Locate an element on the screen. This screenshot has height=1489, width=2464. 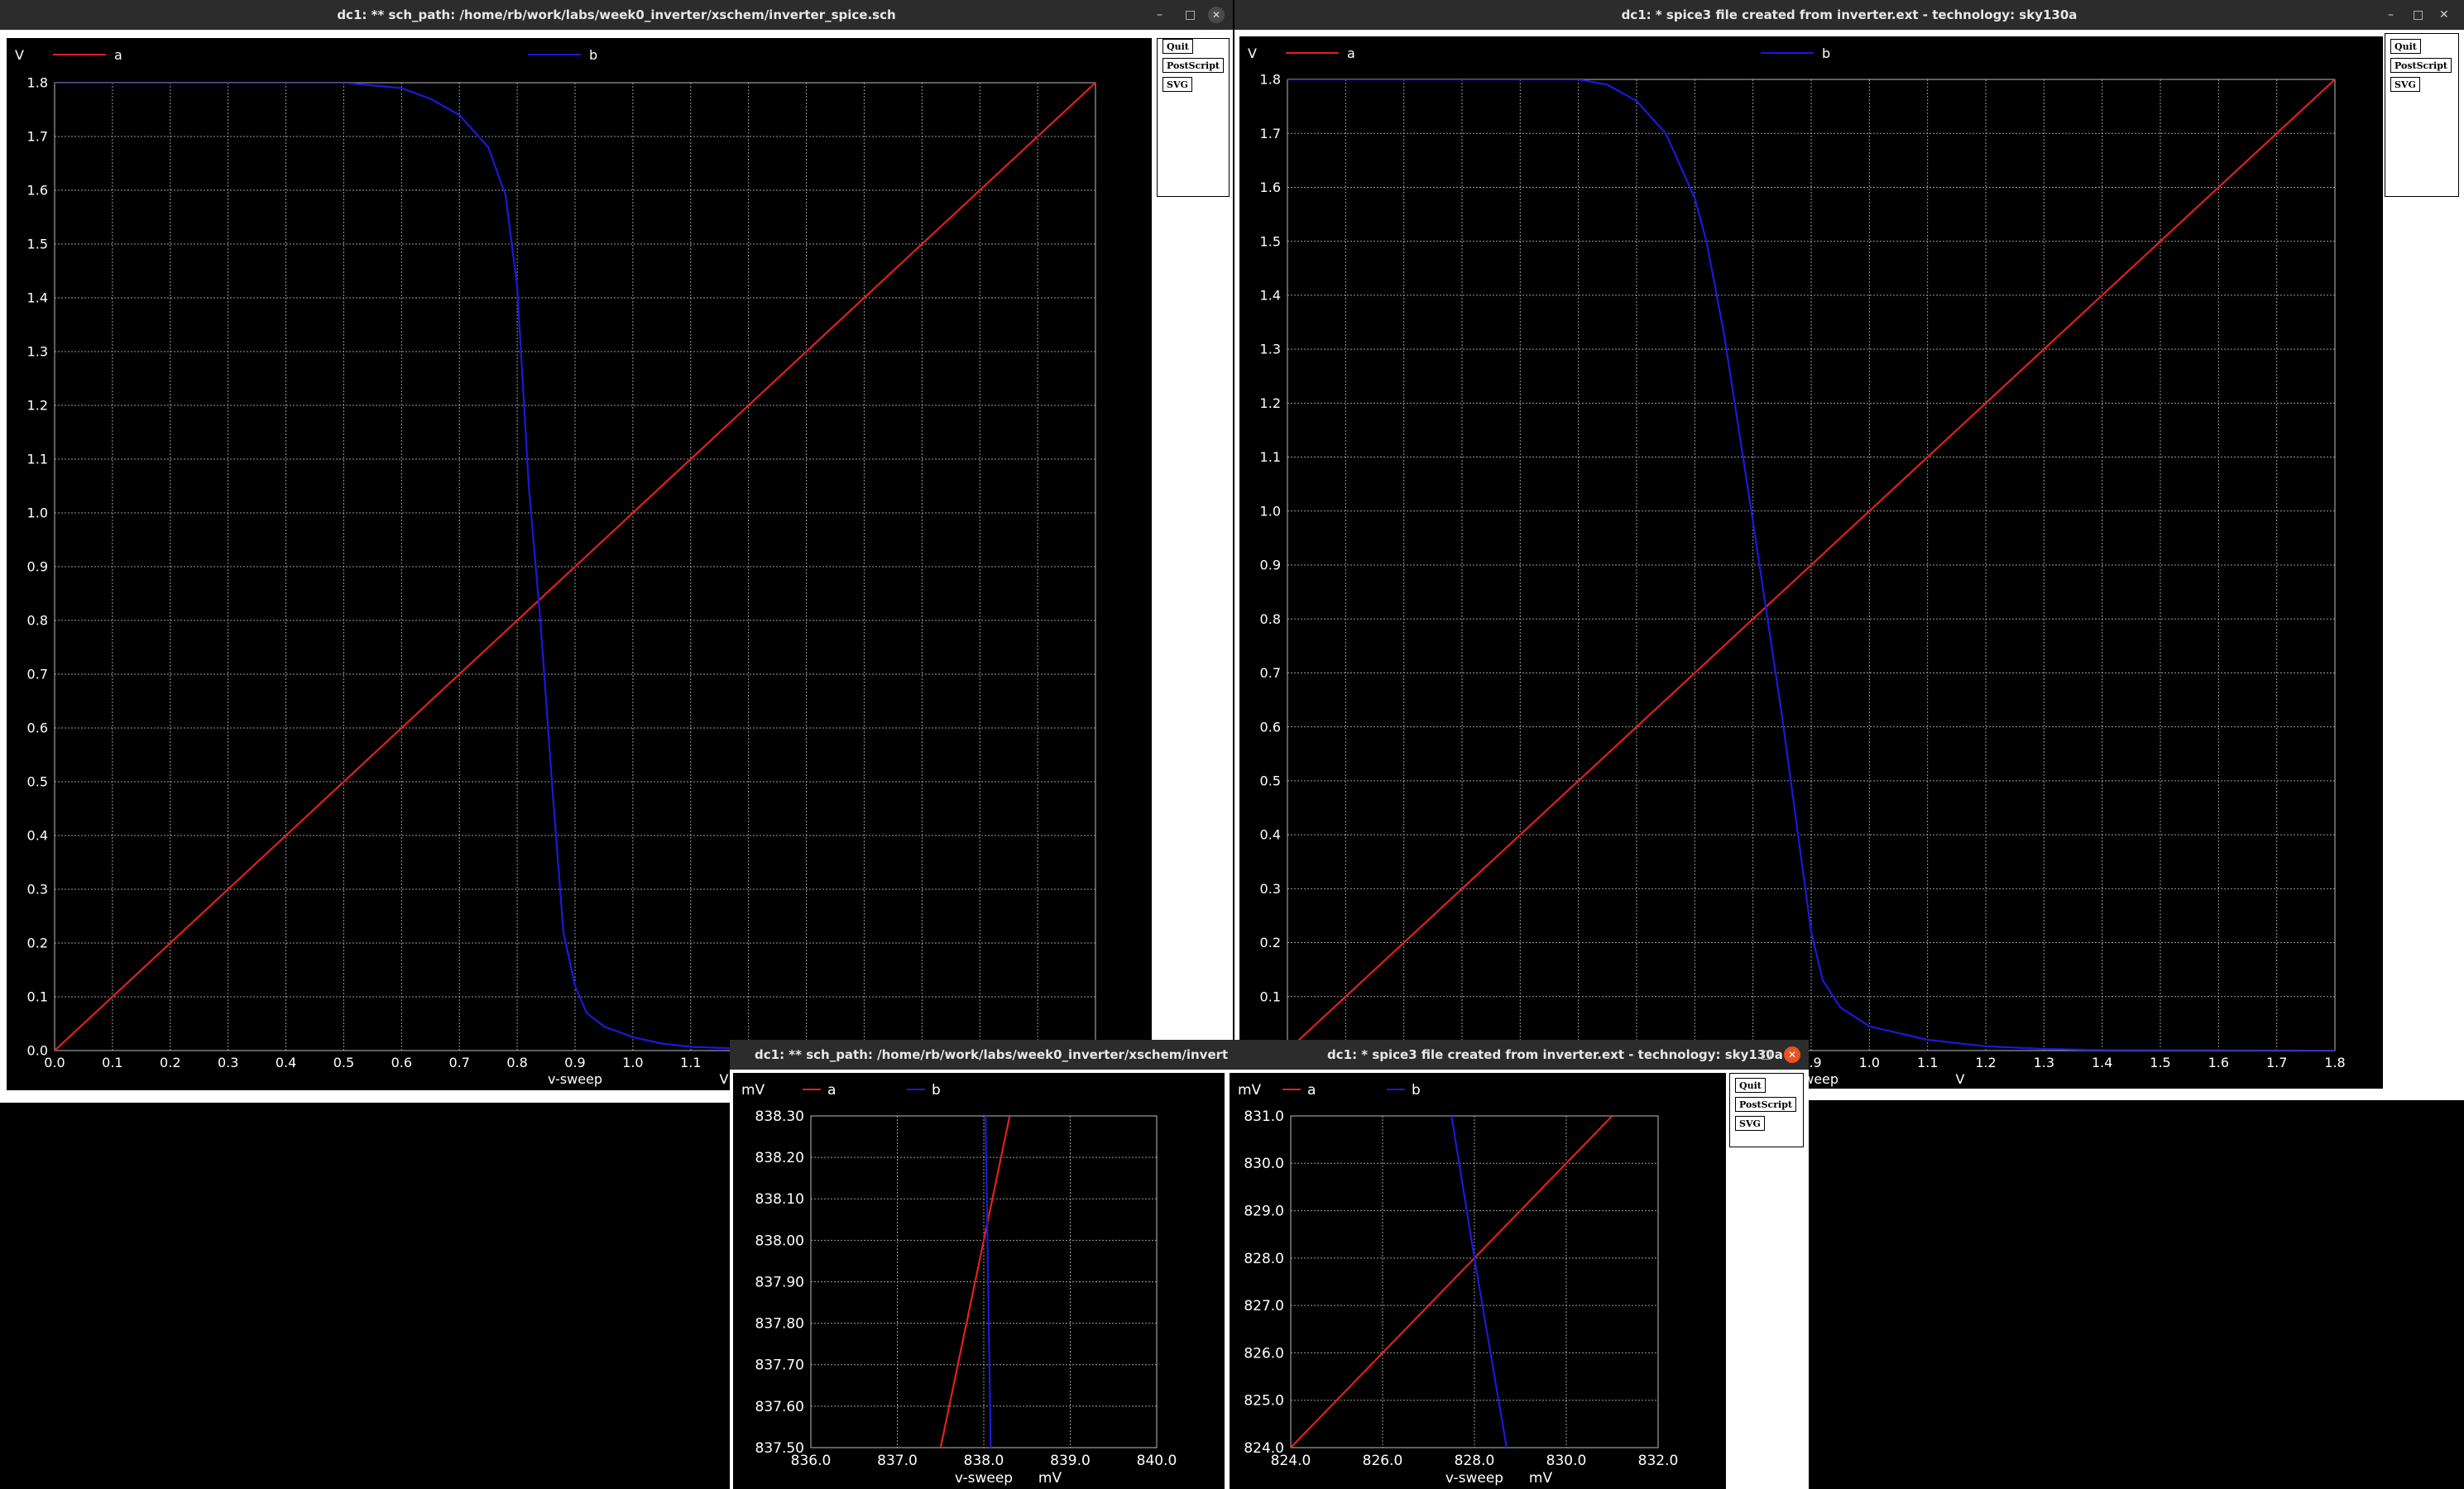
x-tick-label: 1.8 is located at coordinates (2334, 1062).